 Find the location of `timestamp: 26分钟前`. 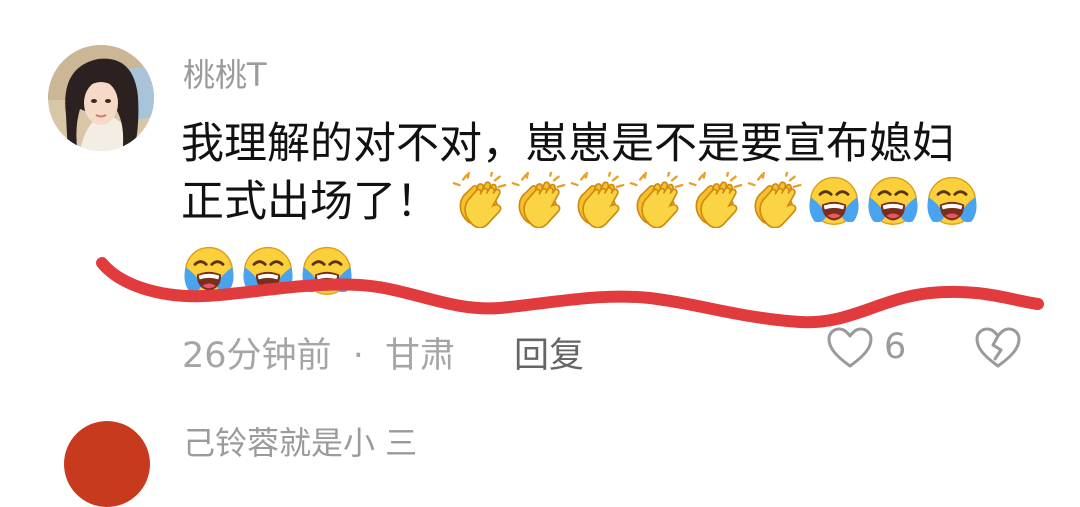

timestamp: 26分钟前 is located at coordinates (257, 356).